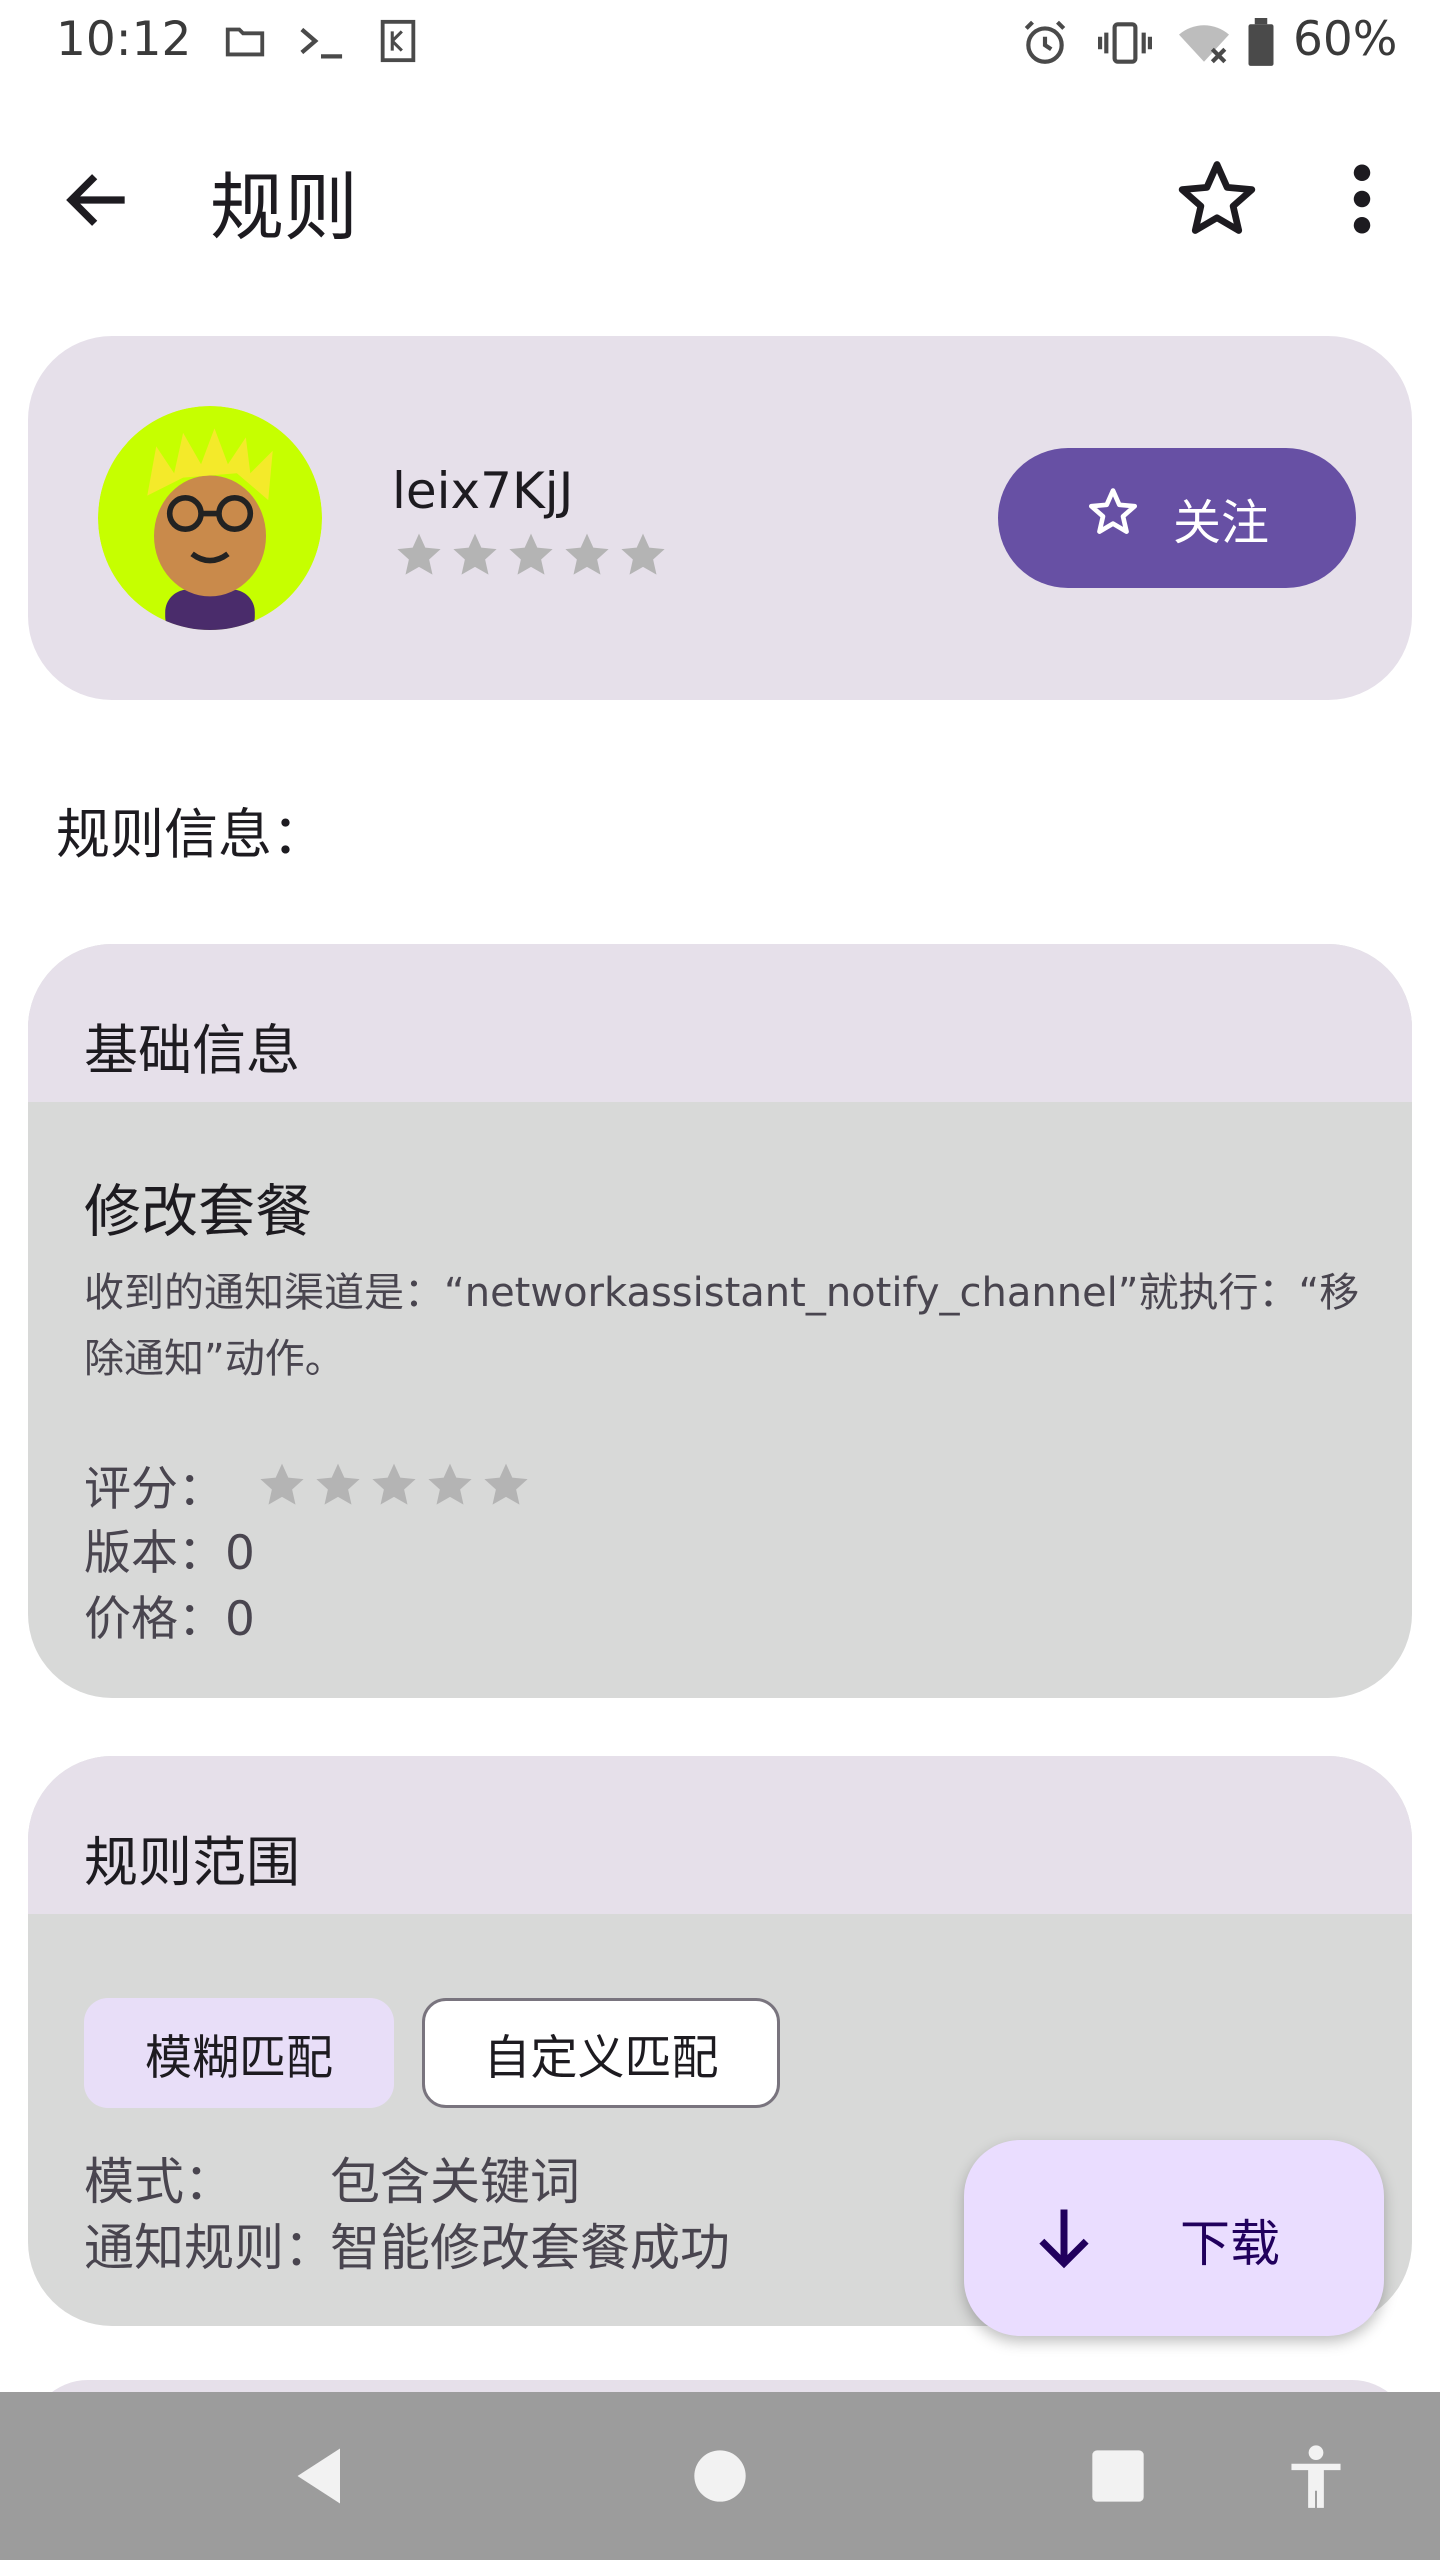 The height and width of the screenshot is (2560, 1440). I want to click on notify-rule-row: 通知规则： 智能修改套餐成功, so click(407, 2244).